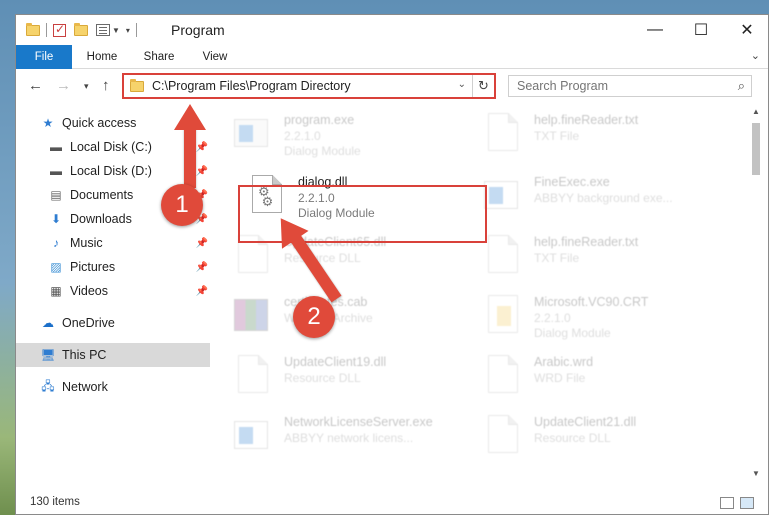  I want to click on scroll-up-icon: ▲, so click(756, 113).